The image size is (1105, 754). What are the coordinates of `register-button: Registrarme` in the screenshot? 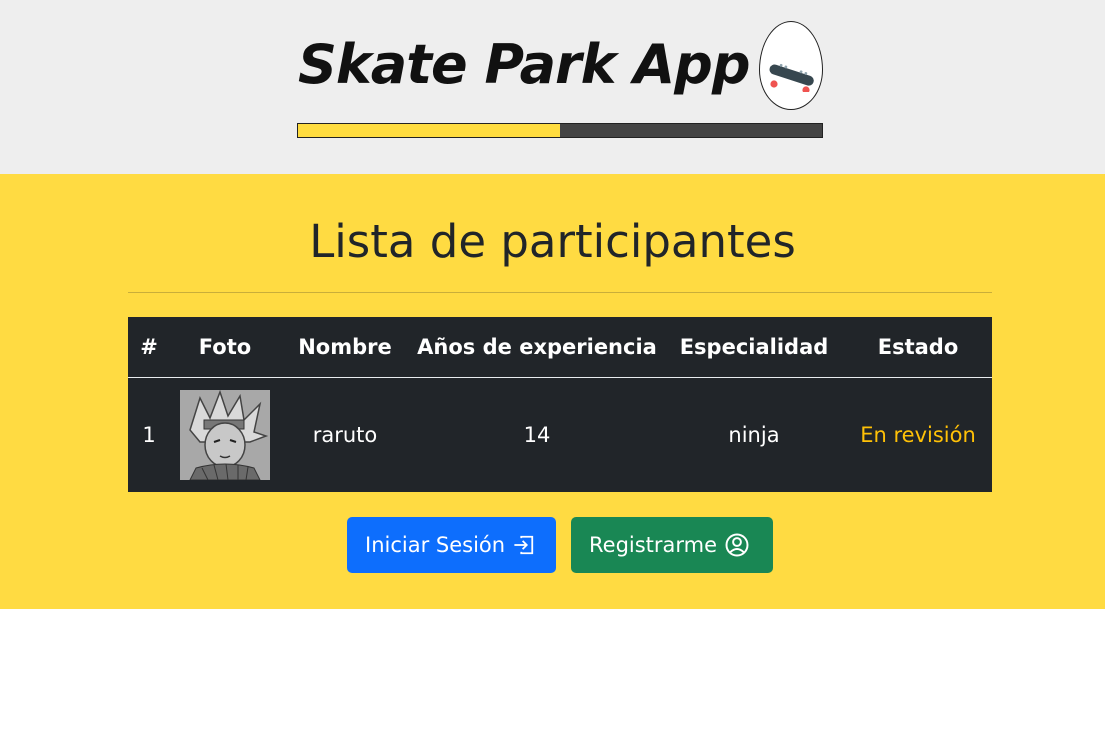 It's located at (672, 545).